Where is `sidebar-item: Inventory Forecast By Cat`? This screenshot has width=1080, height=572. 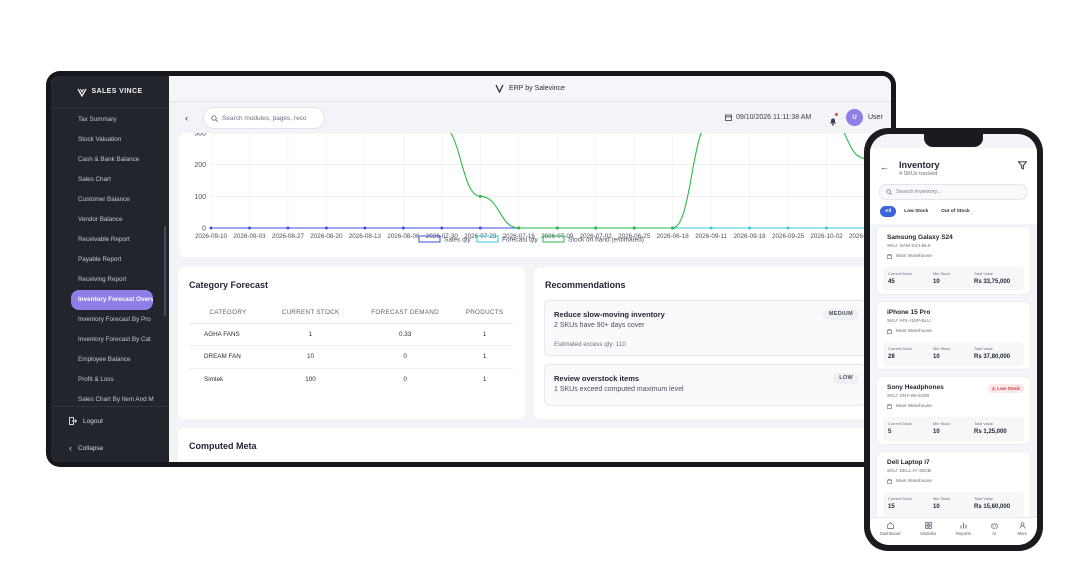
sidebar-item: Inventory Forecast By Cat is located at coordinates (110, 340).